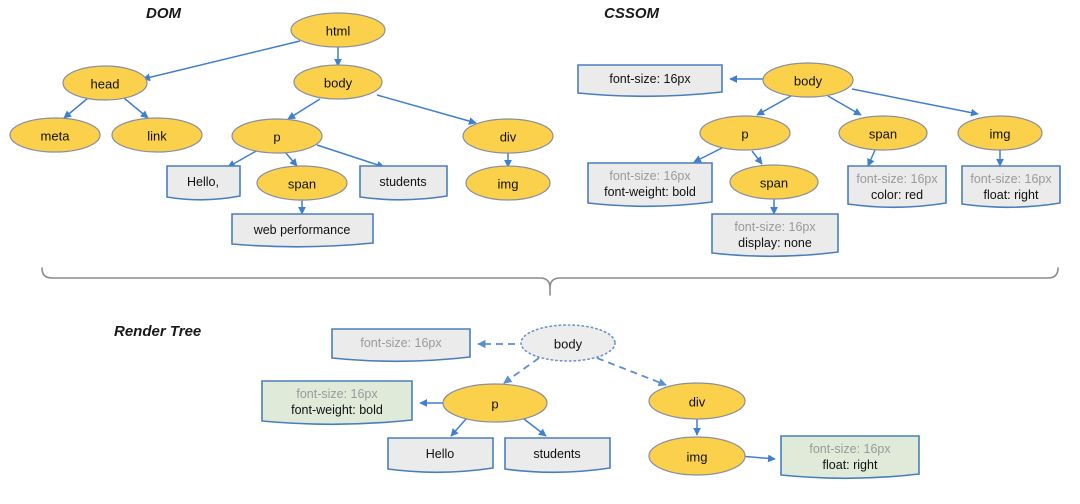 The height and width of the screenshot is (504, 1080). Describe the element at coordinates (157, 331) in the screenshot. I see `render-tree-section-title: Render Tree` at that location.